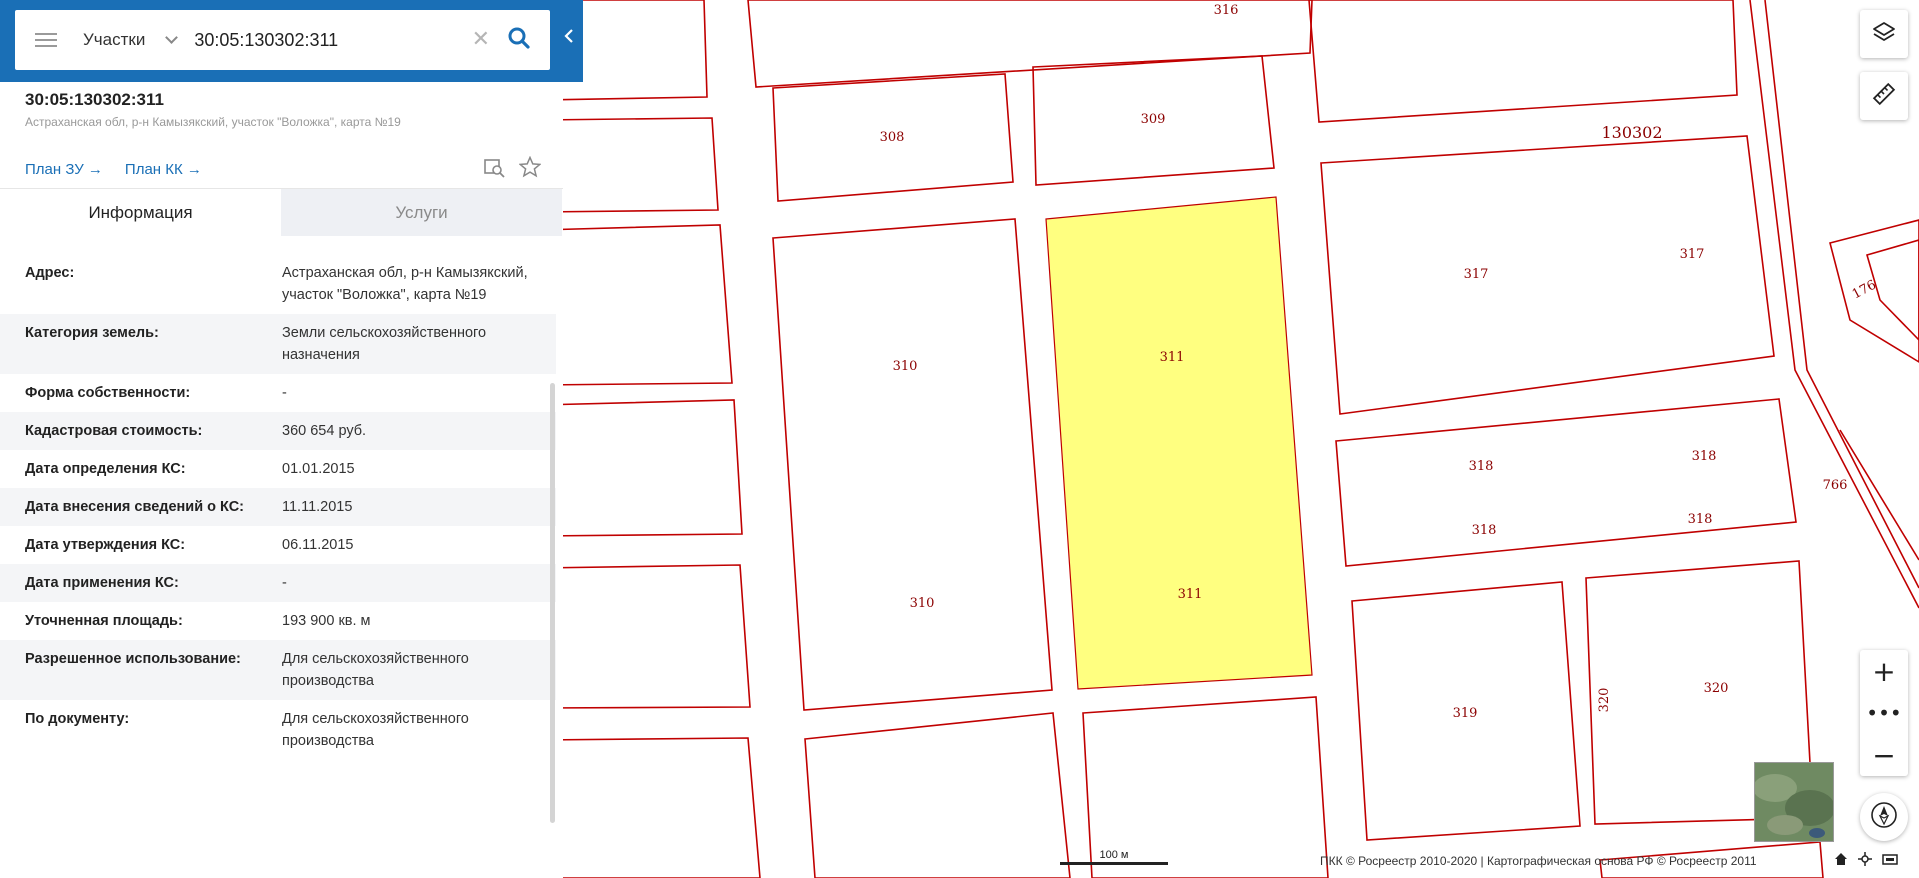 The image size is (1919, 878). I want to click on zoom-in-icon: +, so click(1884, 671).